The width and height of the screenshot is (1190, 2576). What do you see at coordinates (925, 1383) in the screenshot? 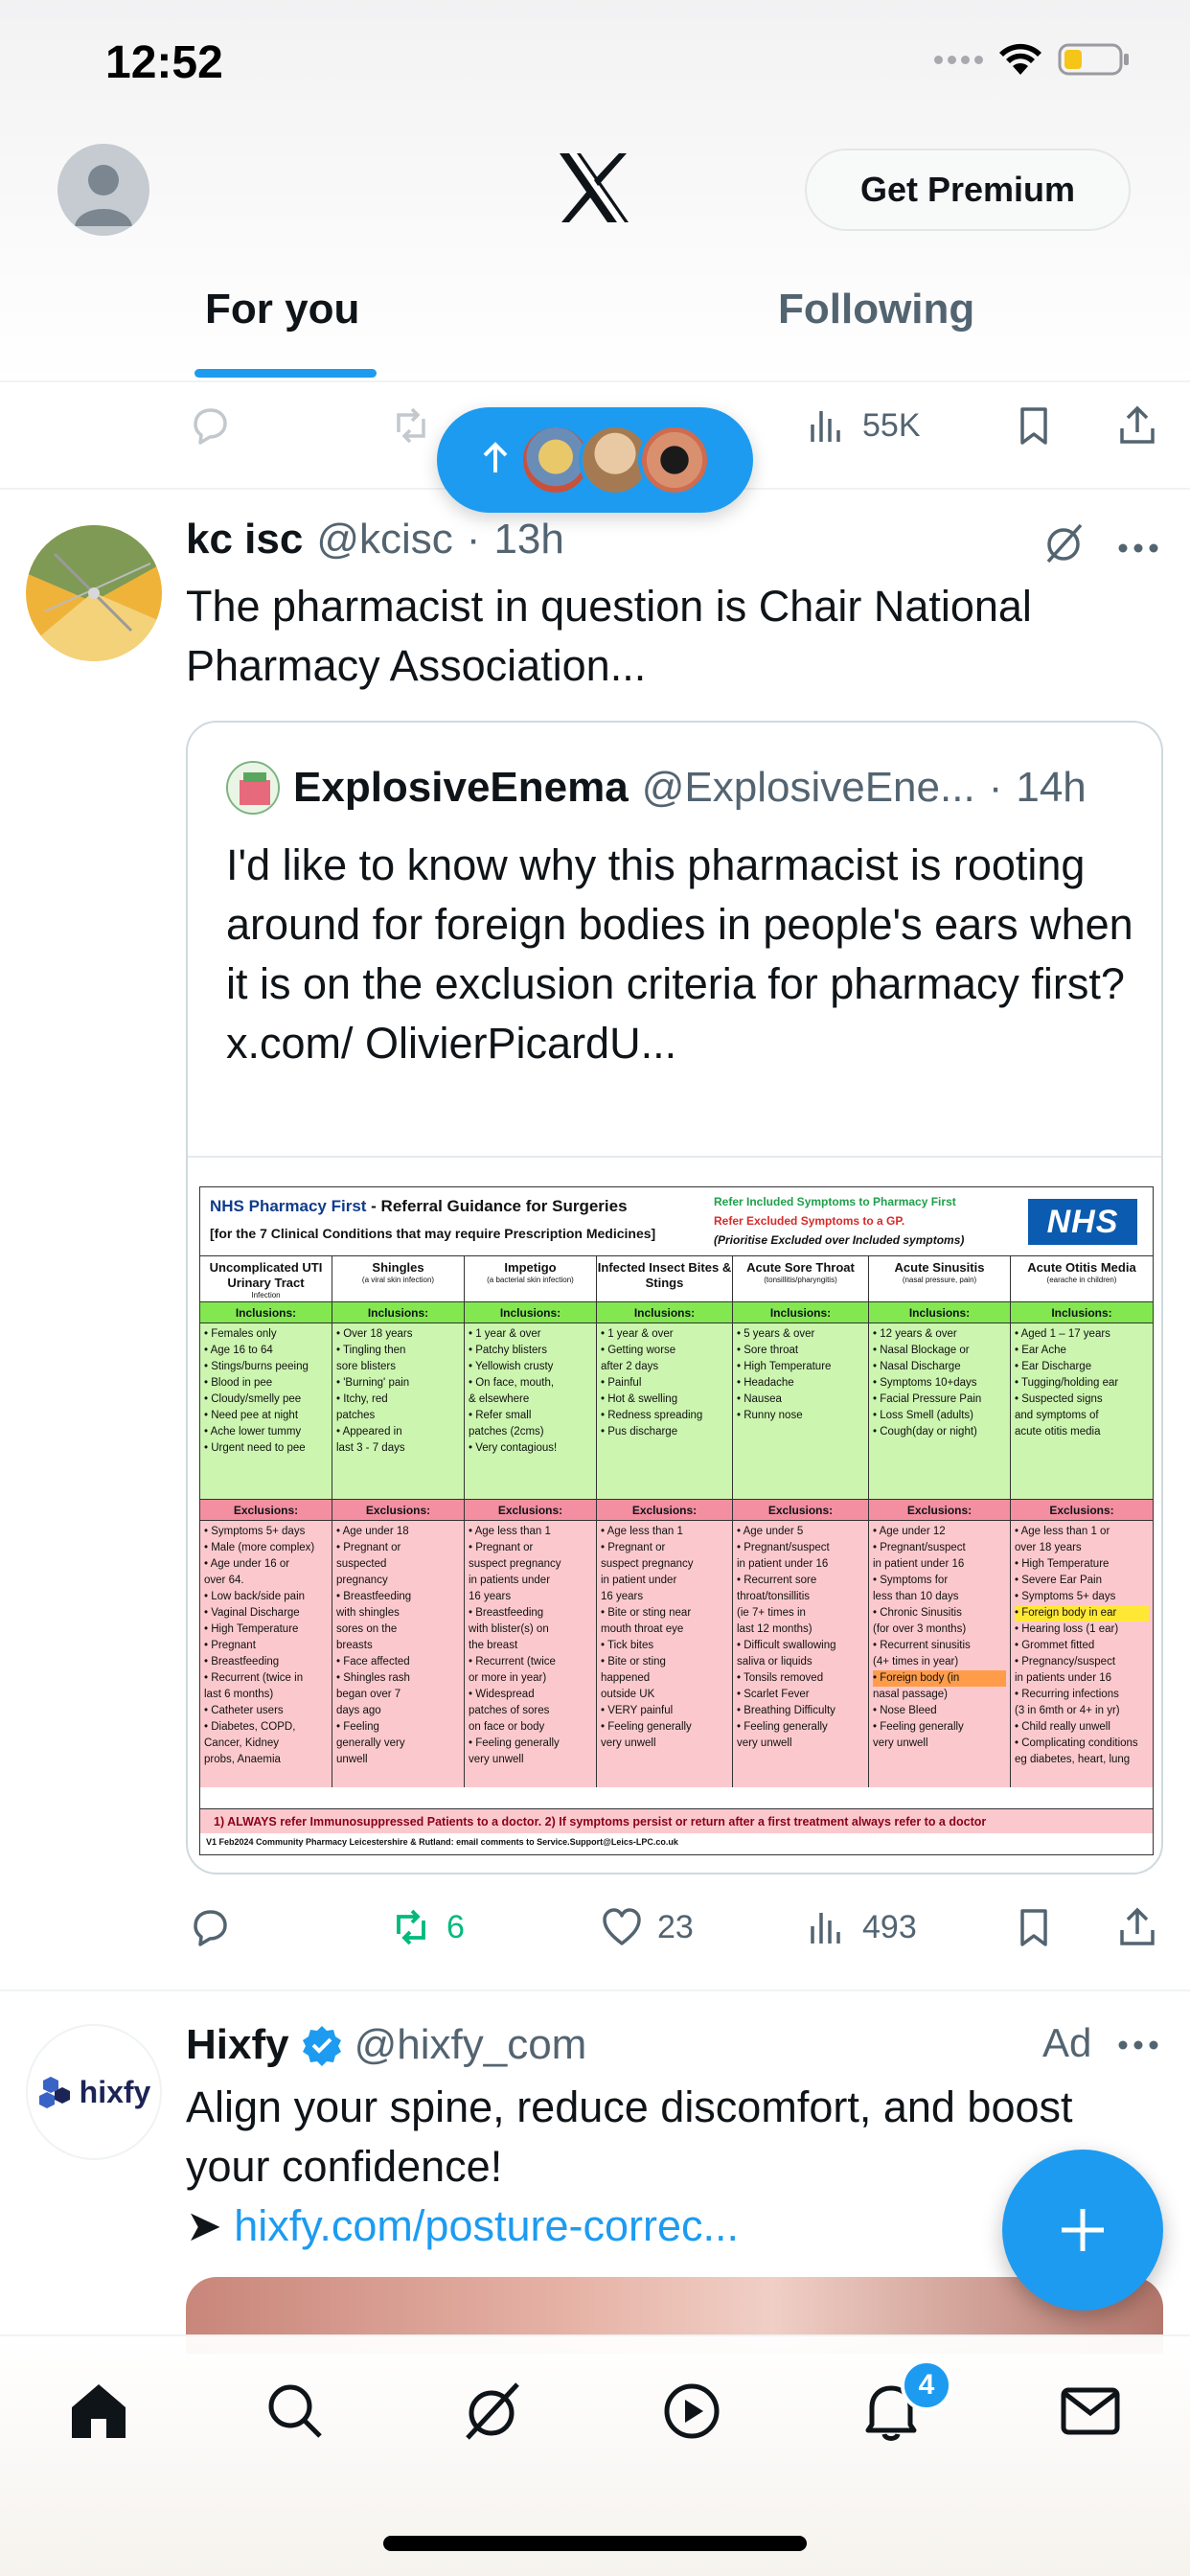
I see `criteria-item: • Symptoms 10+days` at bounding box center [925, 1383].